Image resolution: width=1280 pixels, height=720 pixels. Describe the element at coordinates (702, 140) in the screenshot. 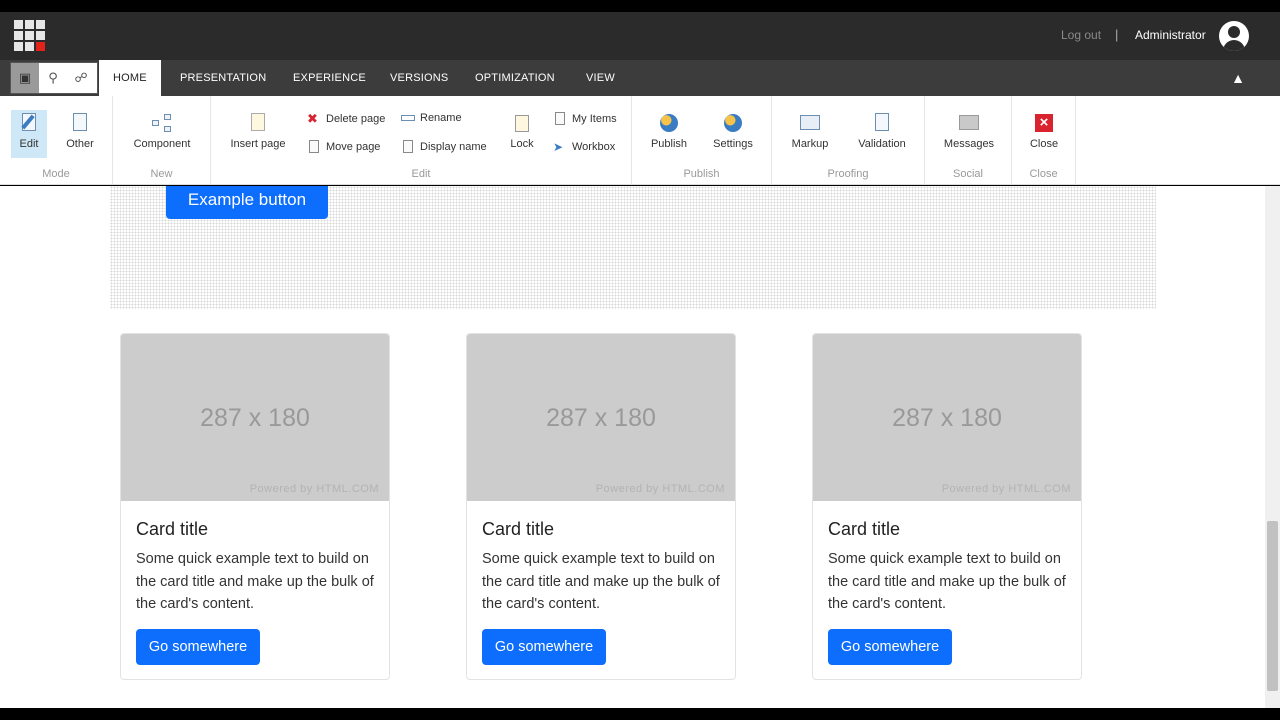

I see `ribbon-group-publish: Publish Settings Publish` at that location.